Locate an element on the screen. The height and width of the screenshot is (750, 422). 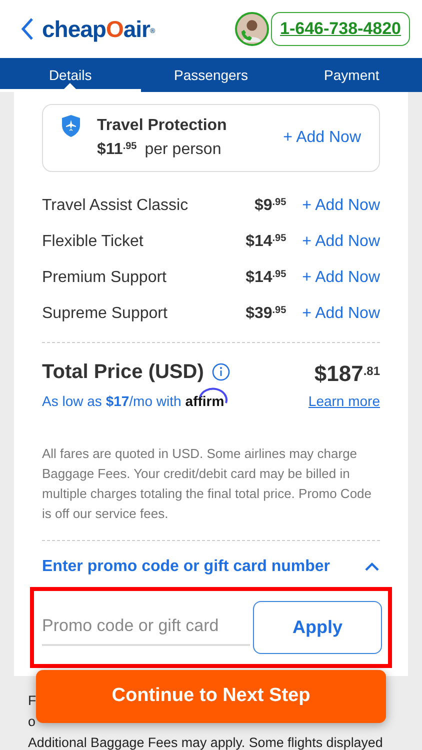
total-price-label: Total Price (USD) is located at coordinates (123, 372).